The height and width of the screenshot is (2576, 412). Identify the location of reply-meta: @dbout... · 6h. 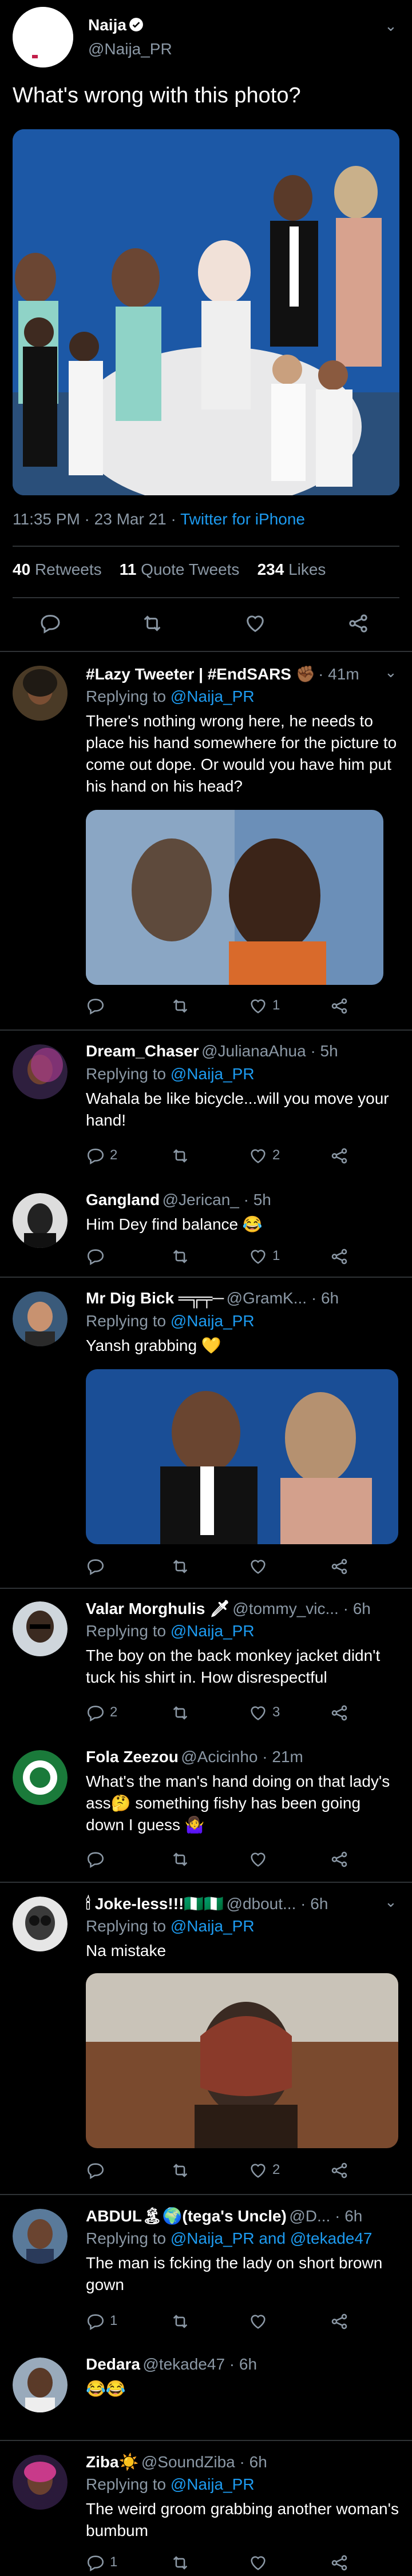
(277, 1904).